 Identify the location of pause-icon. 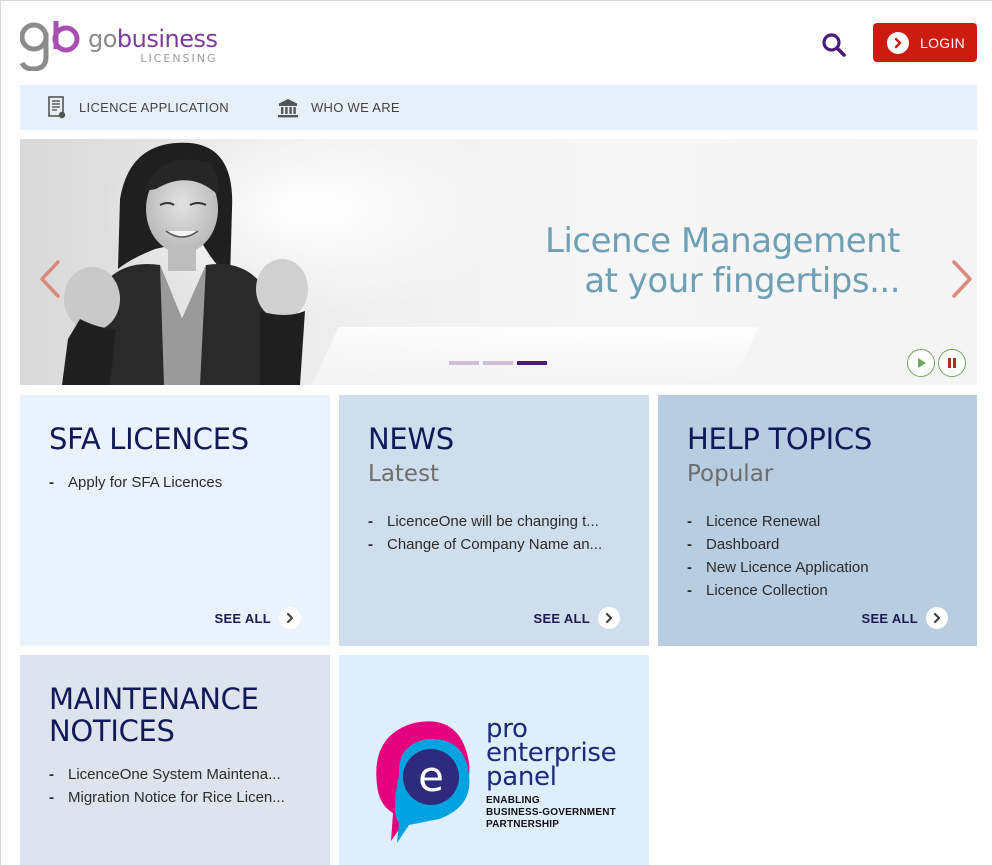
(952, 363).